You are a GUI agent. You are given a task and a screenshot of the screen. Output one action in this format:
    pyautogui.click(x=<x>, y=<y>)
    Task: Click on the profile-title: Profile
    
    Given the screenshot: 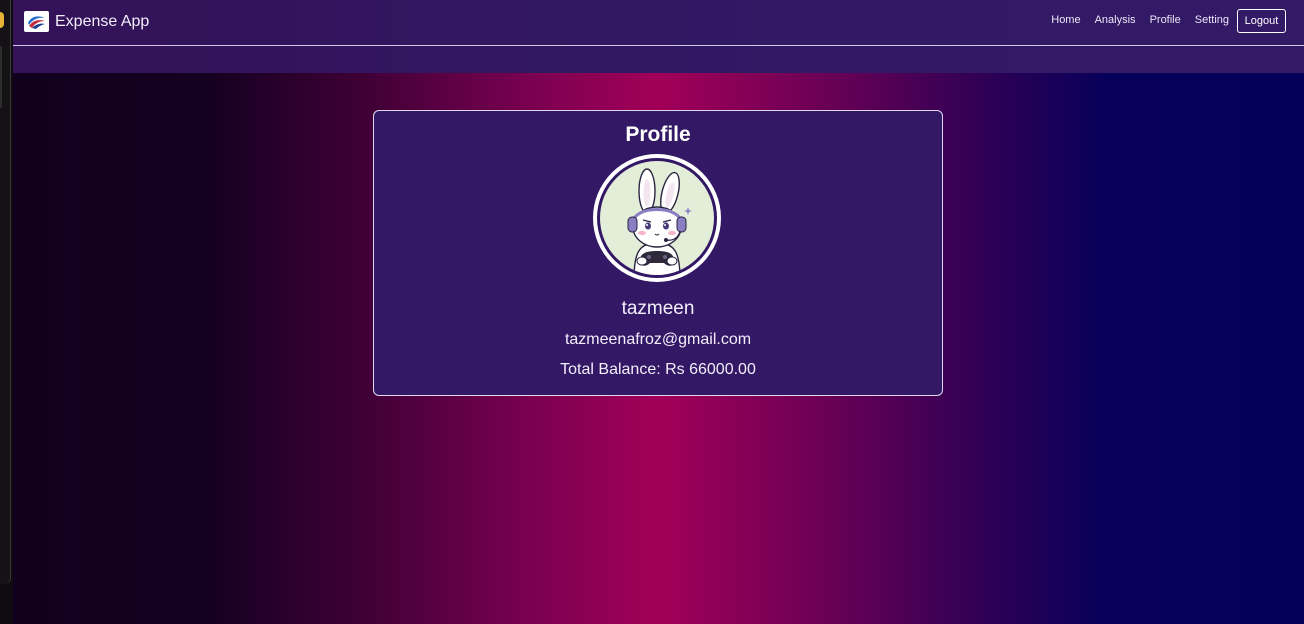 What is the action you would take?
    pyautogui.click(x=658, y=134)
    